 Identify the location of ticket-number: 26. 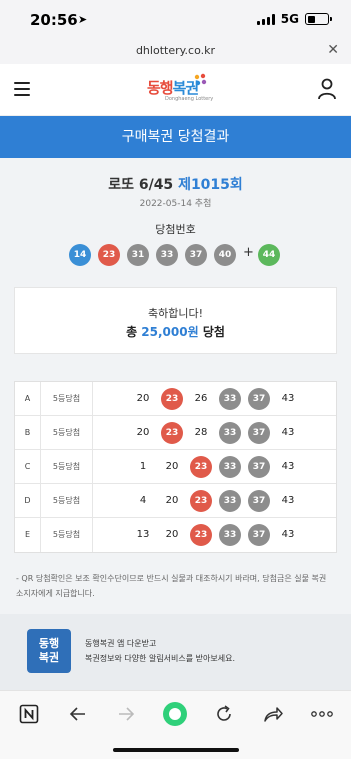
(201, 398).